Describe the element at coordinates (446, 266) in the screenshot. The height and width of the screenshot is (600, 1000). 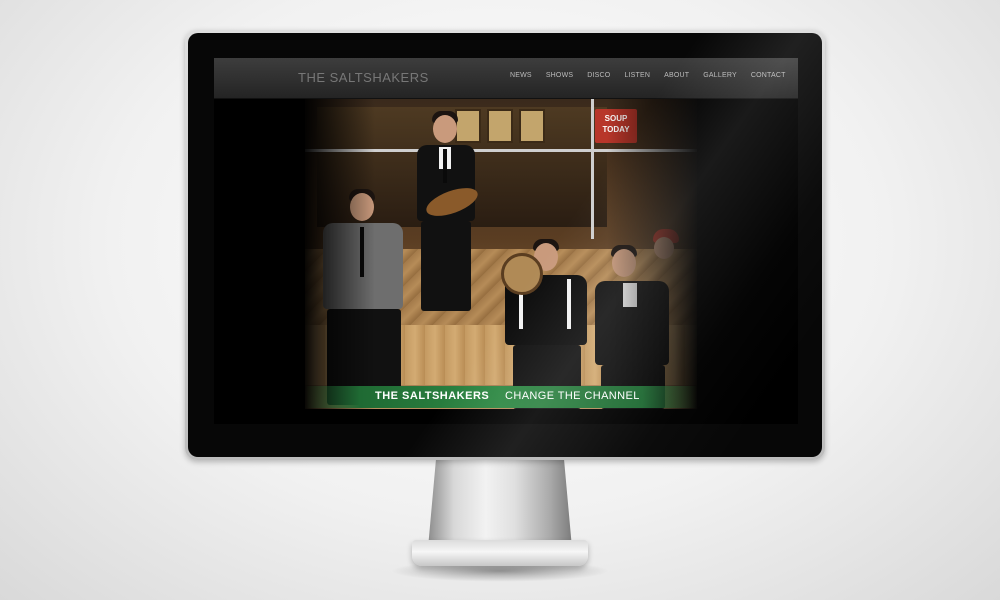
I see `trousers` at that location.